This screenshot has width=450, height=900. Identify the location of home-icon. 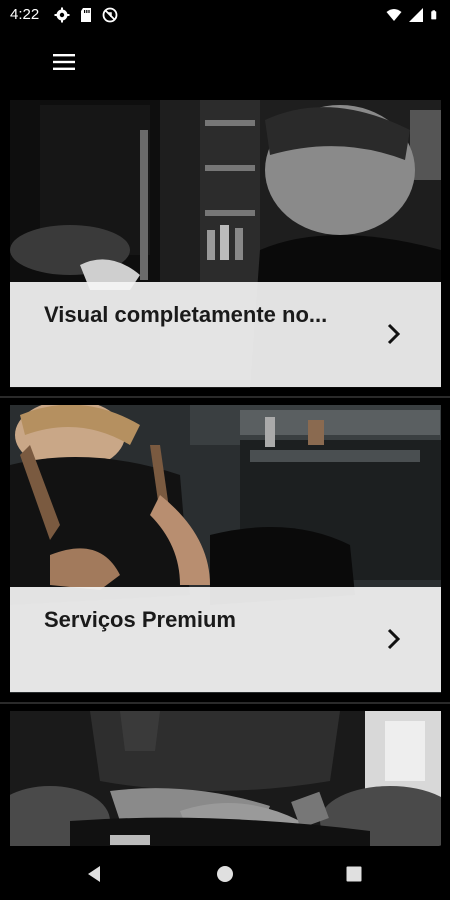
(225, 874).